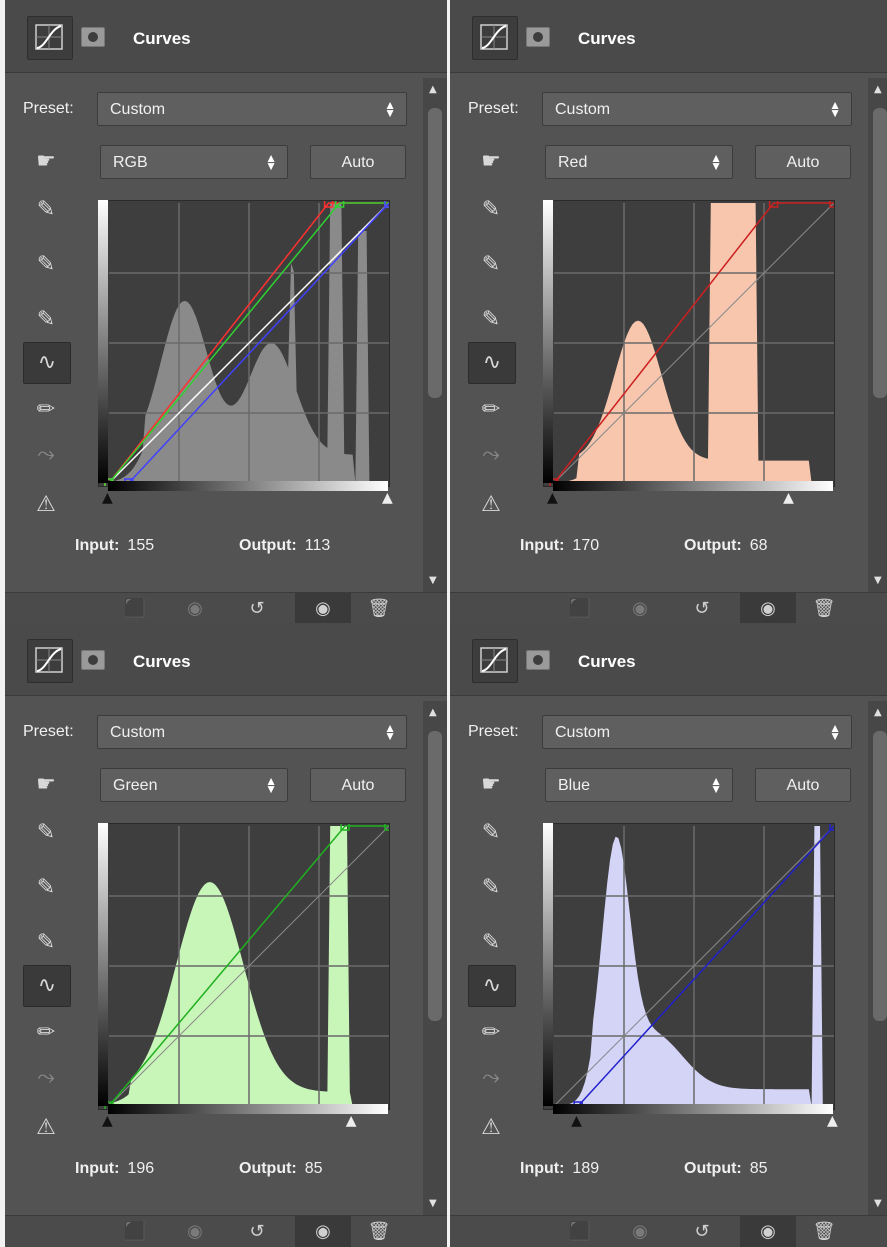 The height and width of the screenshot is (1247, 887). What do you see at coordinates (639, 785) in the screenshot?
I see `channel-select: Blue ▲ ▼` at bounding box center [639, 785].